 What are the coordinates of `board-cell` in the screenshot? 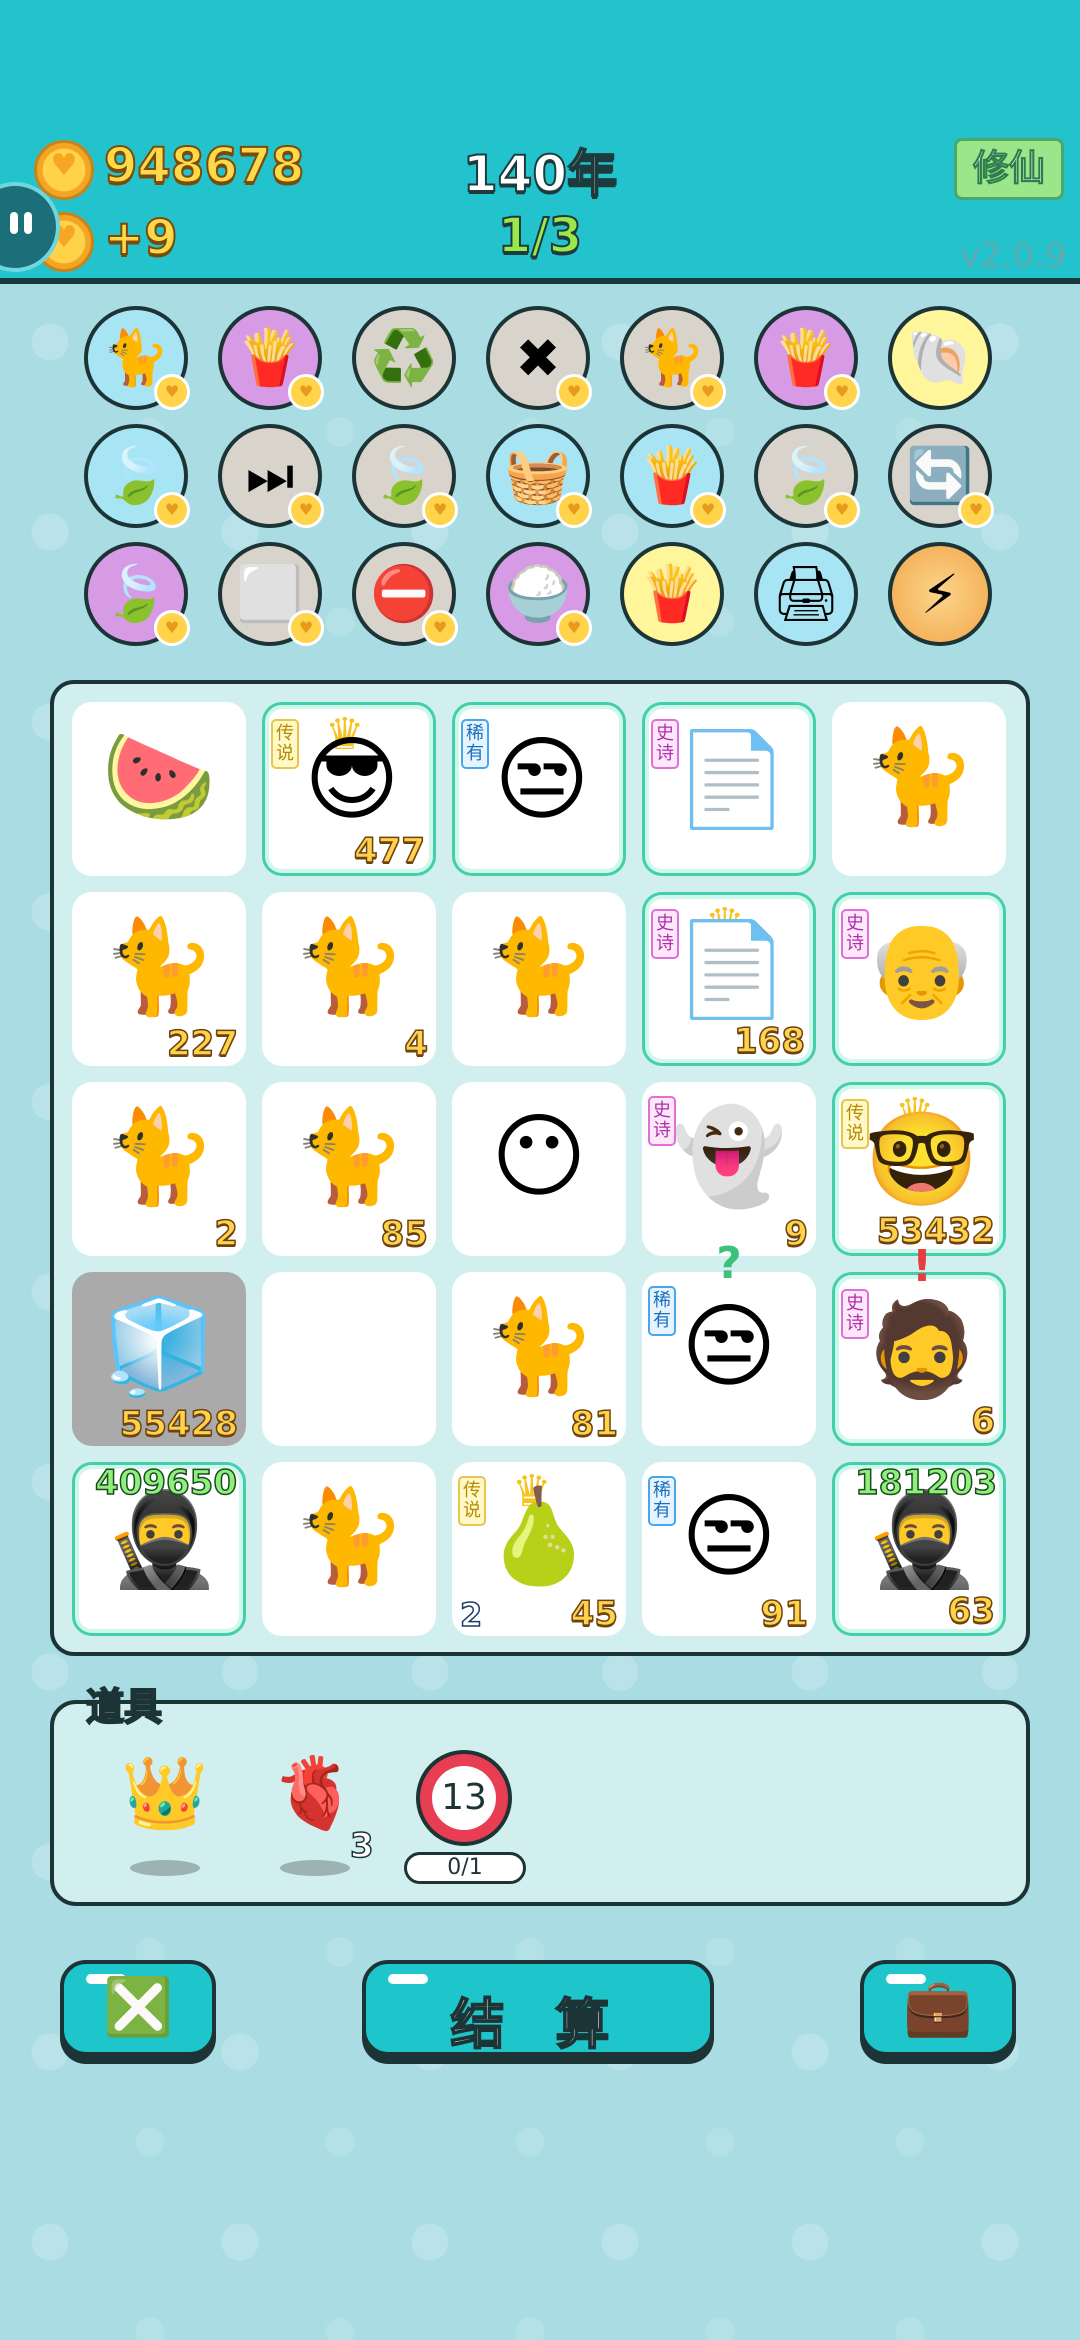 It's located at (349, 1359).